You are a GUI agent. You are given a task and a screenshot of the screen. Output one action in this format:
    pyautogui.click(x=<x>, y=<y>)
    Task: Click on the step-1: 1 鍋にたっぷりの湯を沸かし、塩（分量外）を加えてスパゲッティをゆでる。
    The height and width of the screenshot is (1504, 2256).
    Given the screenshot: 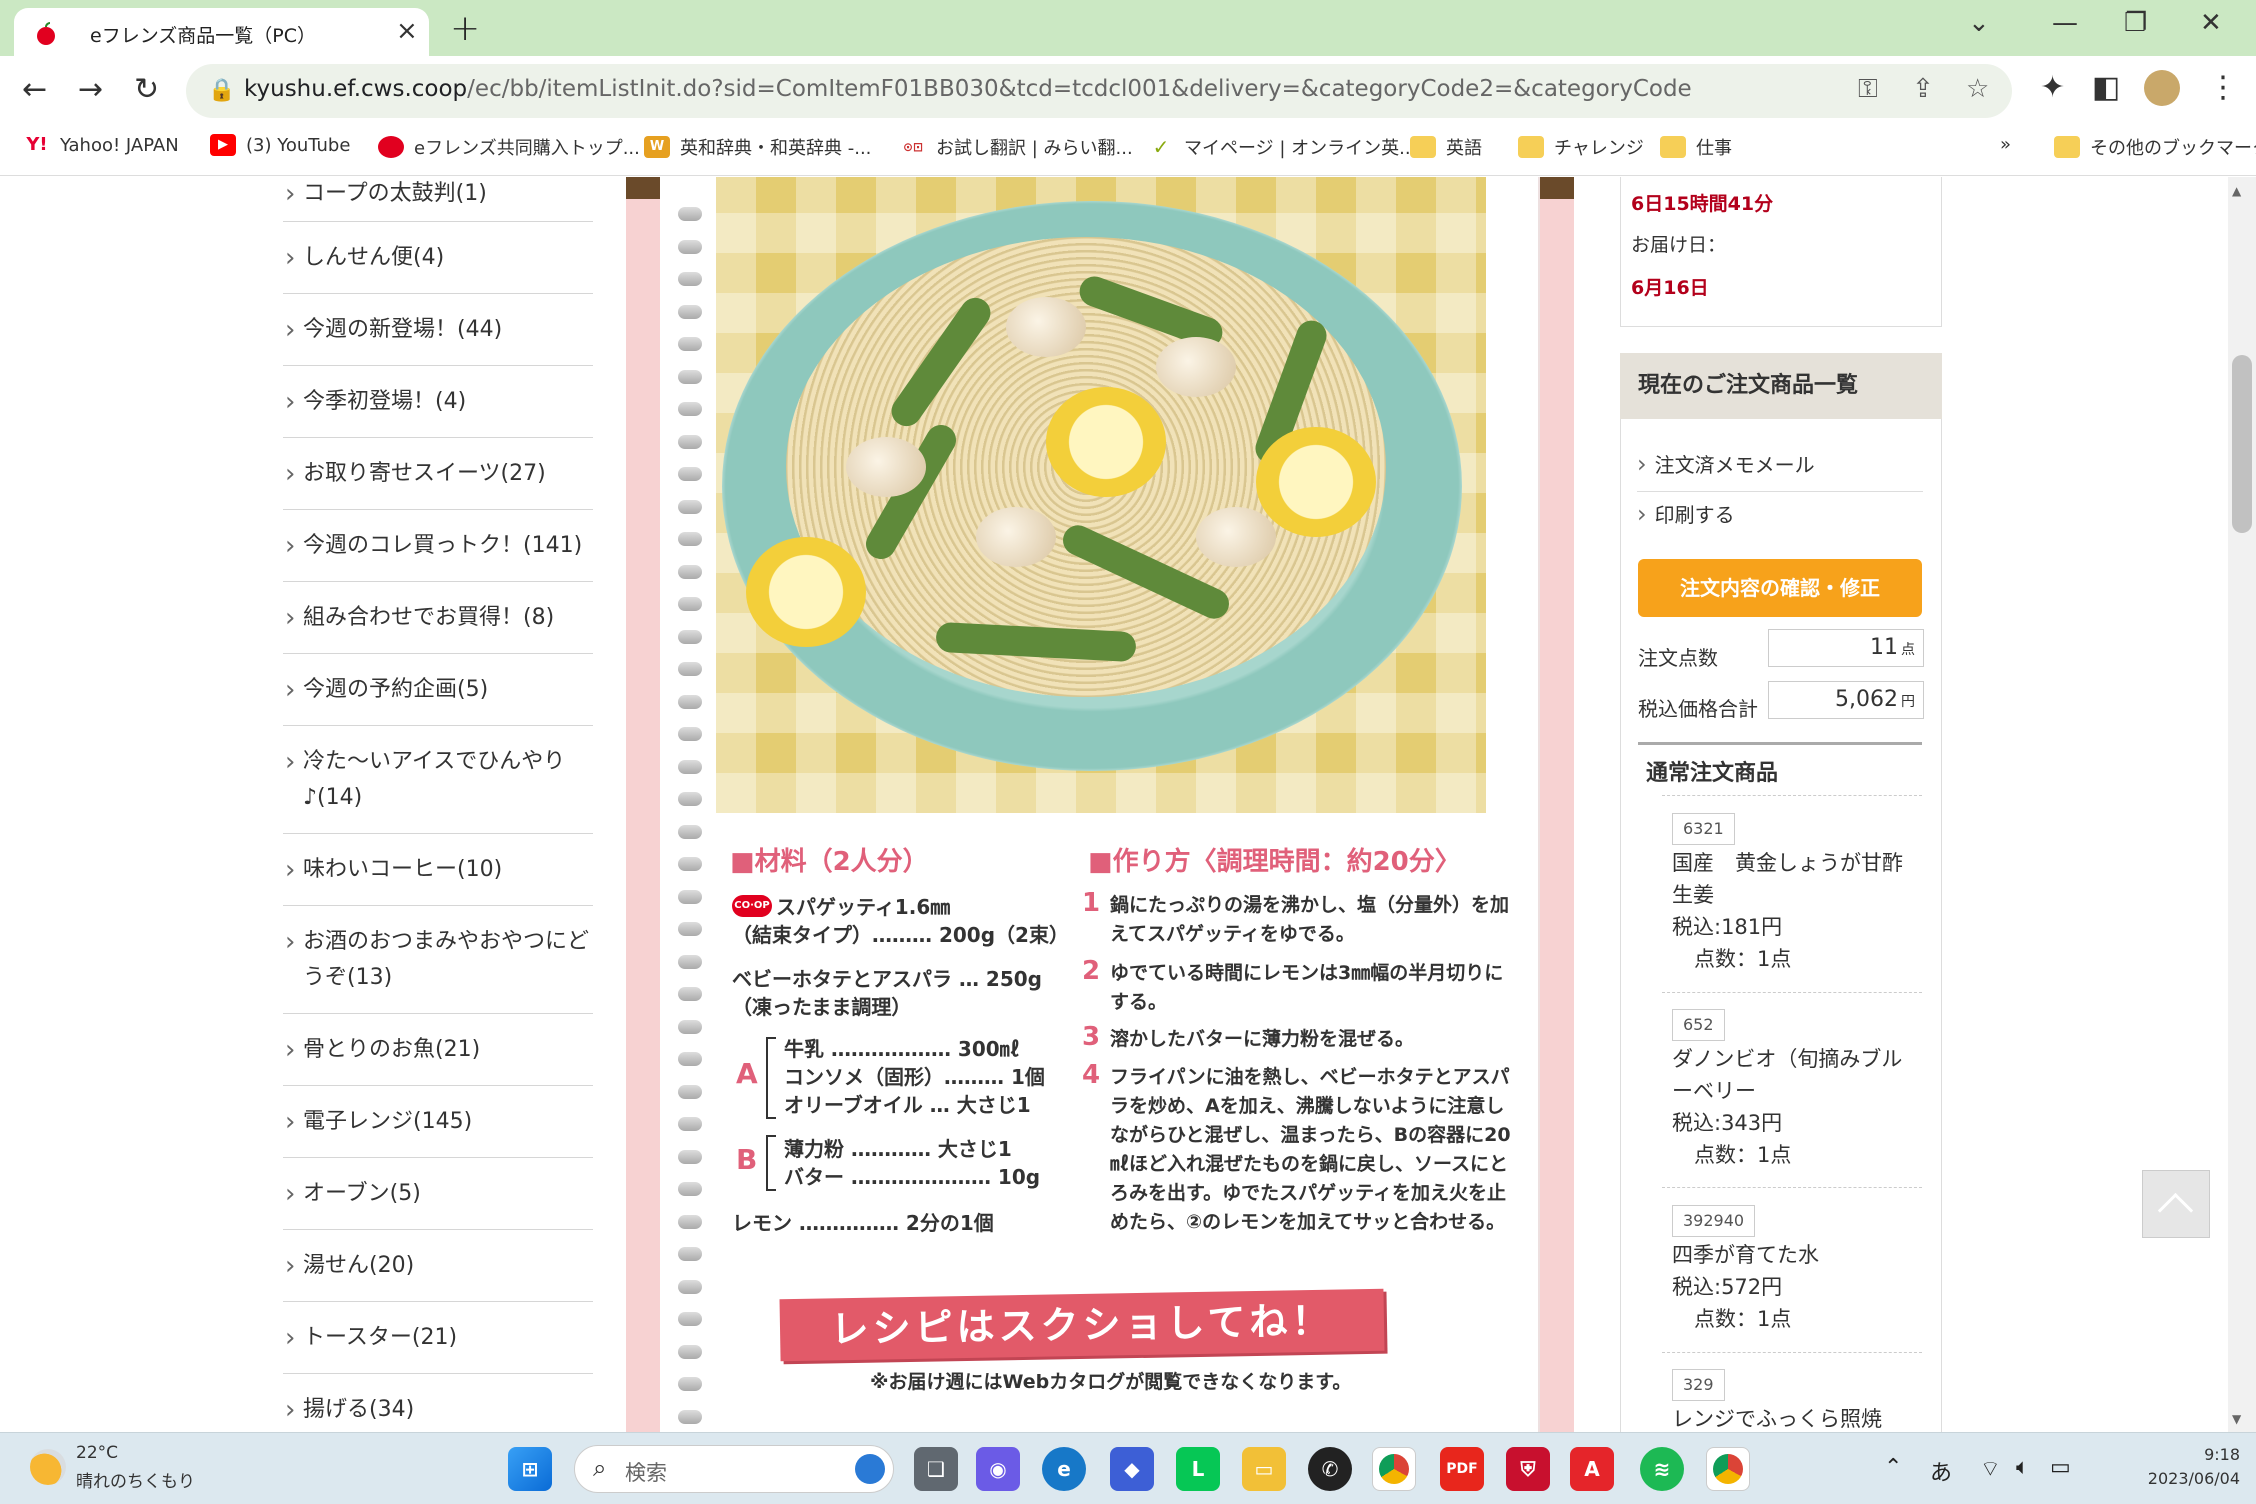 What is the action you would take?
    pyautogui.click(x=1296, y=917)
    